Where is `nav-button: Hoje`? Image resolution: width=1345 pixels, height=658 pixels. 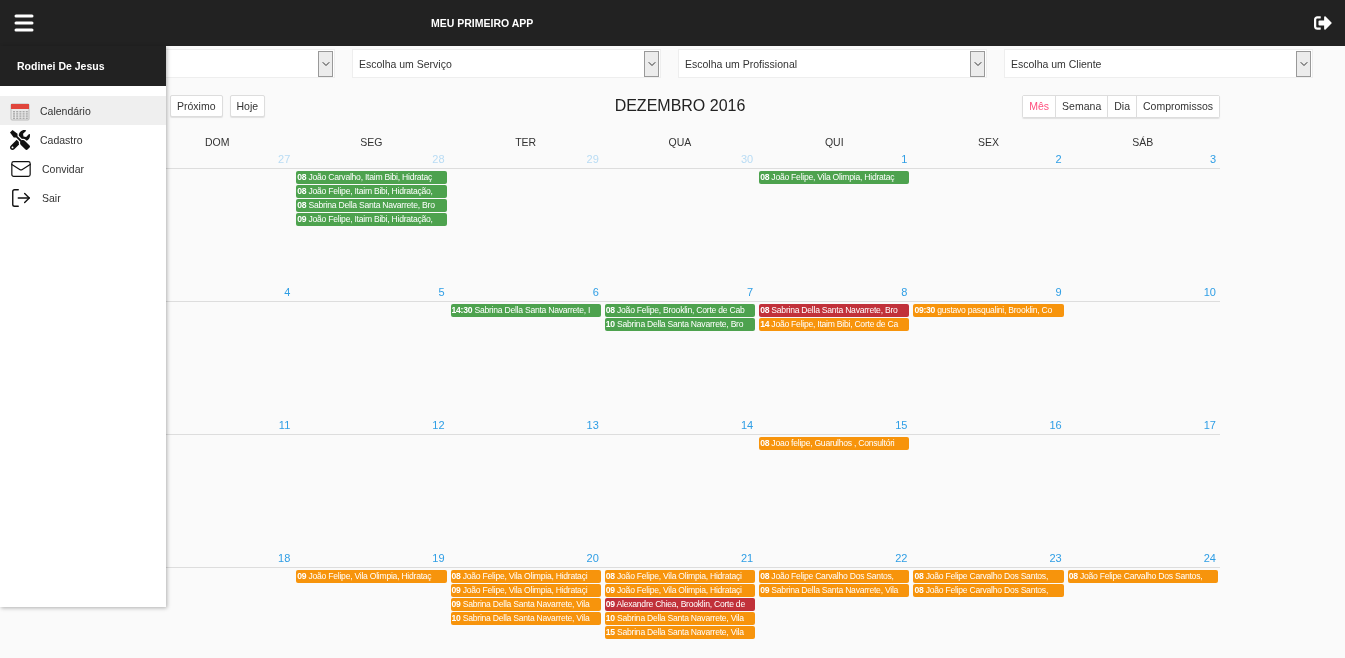
nav-button: Hoje is located at coordinates (247, 106).